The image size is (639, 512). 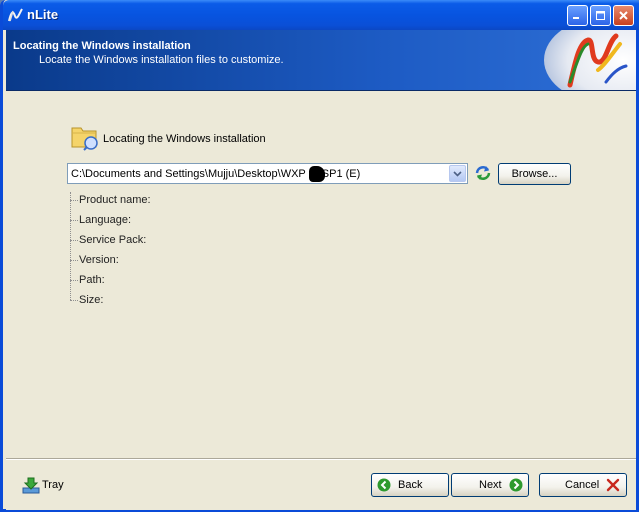 What do you see at coordinates (384, 485) in the screenshot?
I see `arrow-left-icon` at bounding box center [384, 485].